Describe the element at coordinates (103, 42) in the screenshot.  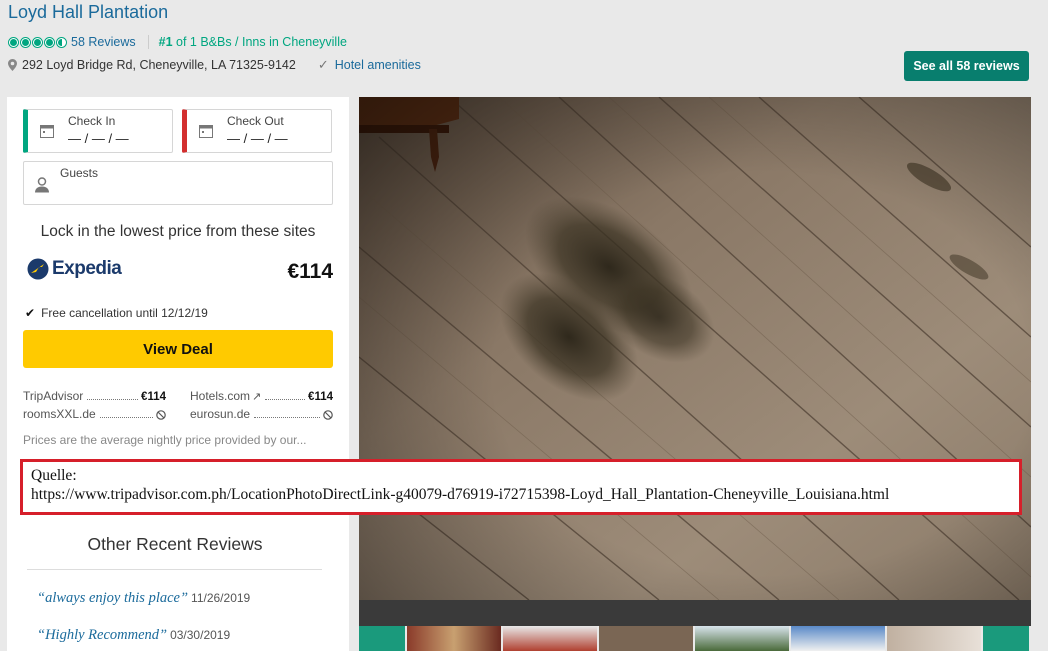
I see `reviews-link: 58 Reviews` at that location.